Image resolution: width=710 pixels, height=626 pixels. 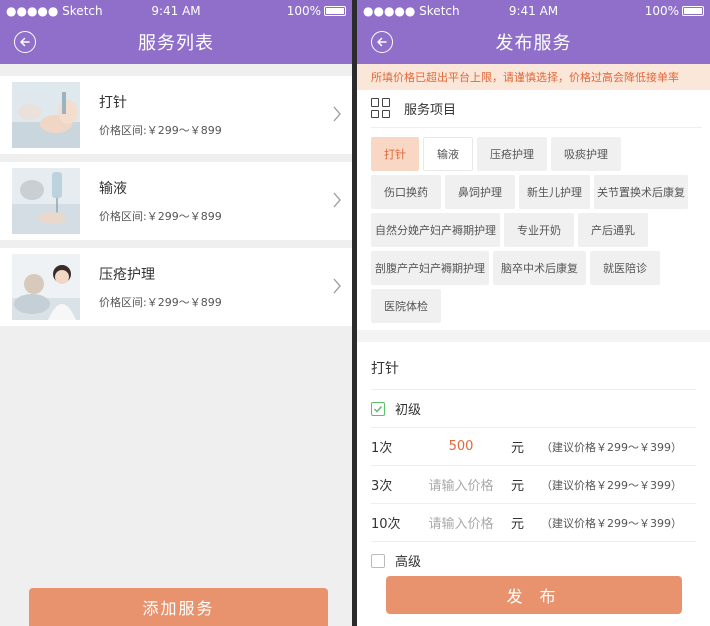 I want to click on service-tag: 鼻饲护理, so click(x=480, y=192).